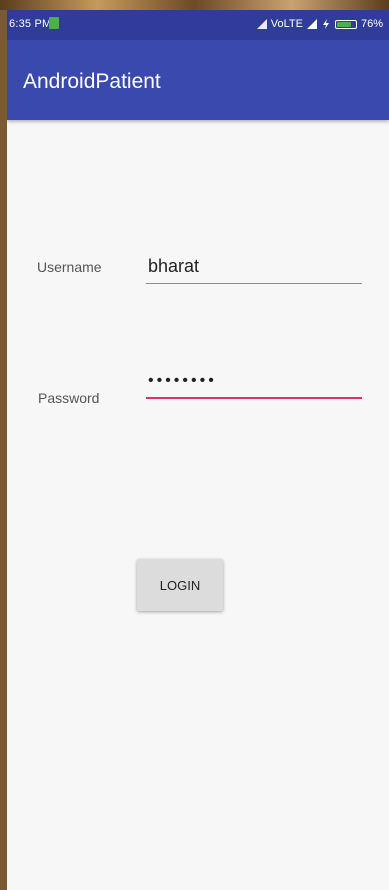 The height and width of the screenshot is (890, 389). I want to click on page-title: AndroidPatient, so click(92, 81).